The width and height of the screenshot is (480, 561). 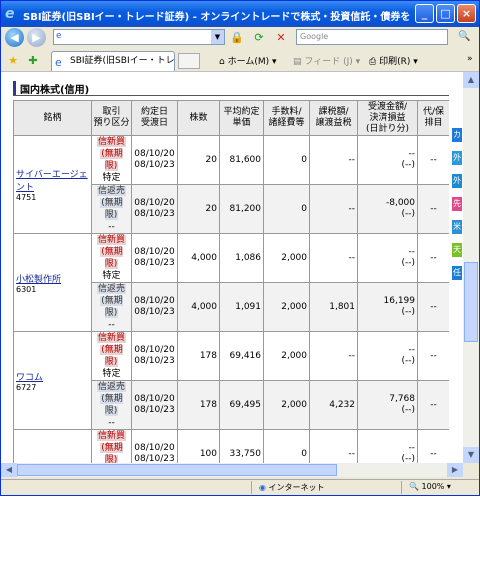 What do you see at coordinates (387, 307) in the screenshot?
I see `amount-cell: 16,199 (--)` at bounding box center [387, 307].